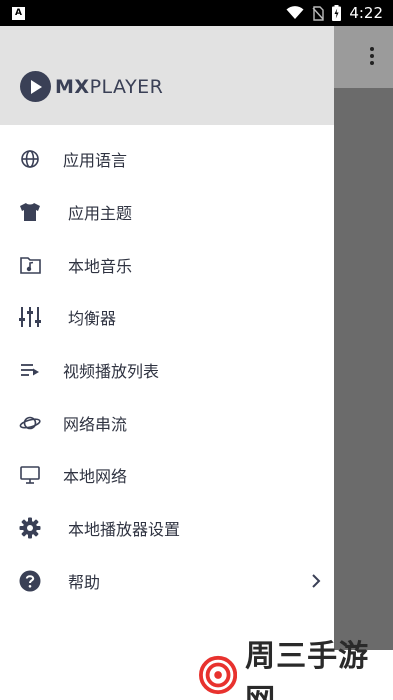 The height and width of the screenshot is (700, 393). What do you see at coordinates (366, 13) in the screenshot?
I see `clock-text: 4:22` at bounding box center [366, 13].